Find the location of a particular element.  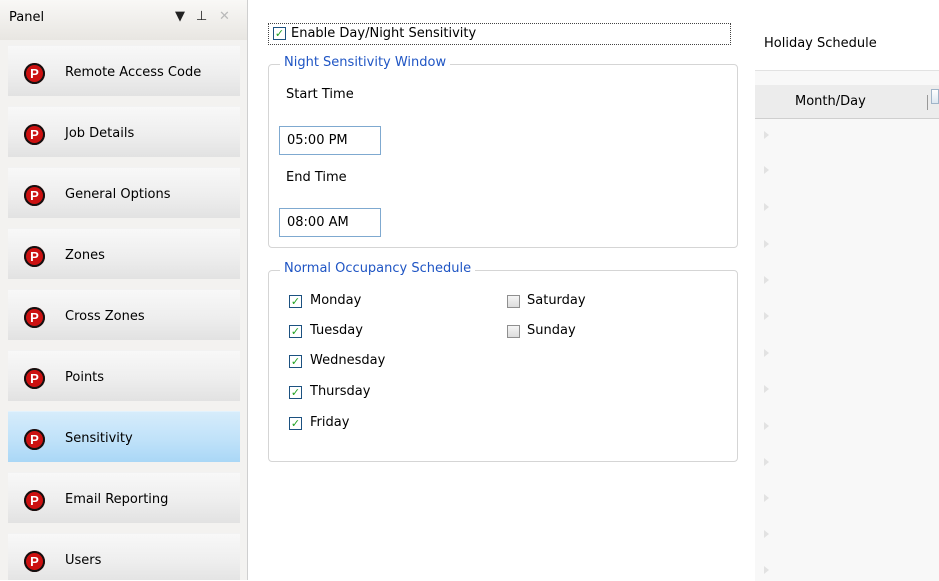

sidebar-item-label: Users is located at coordinates (83, 560).